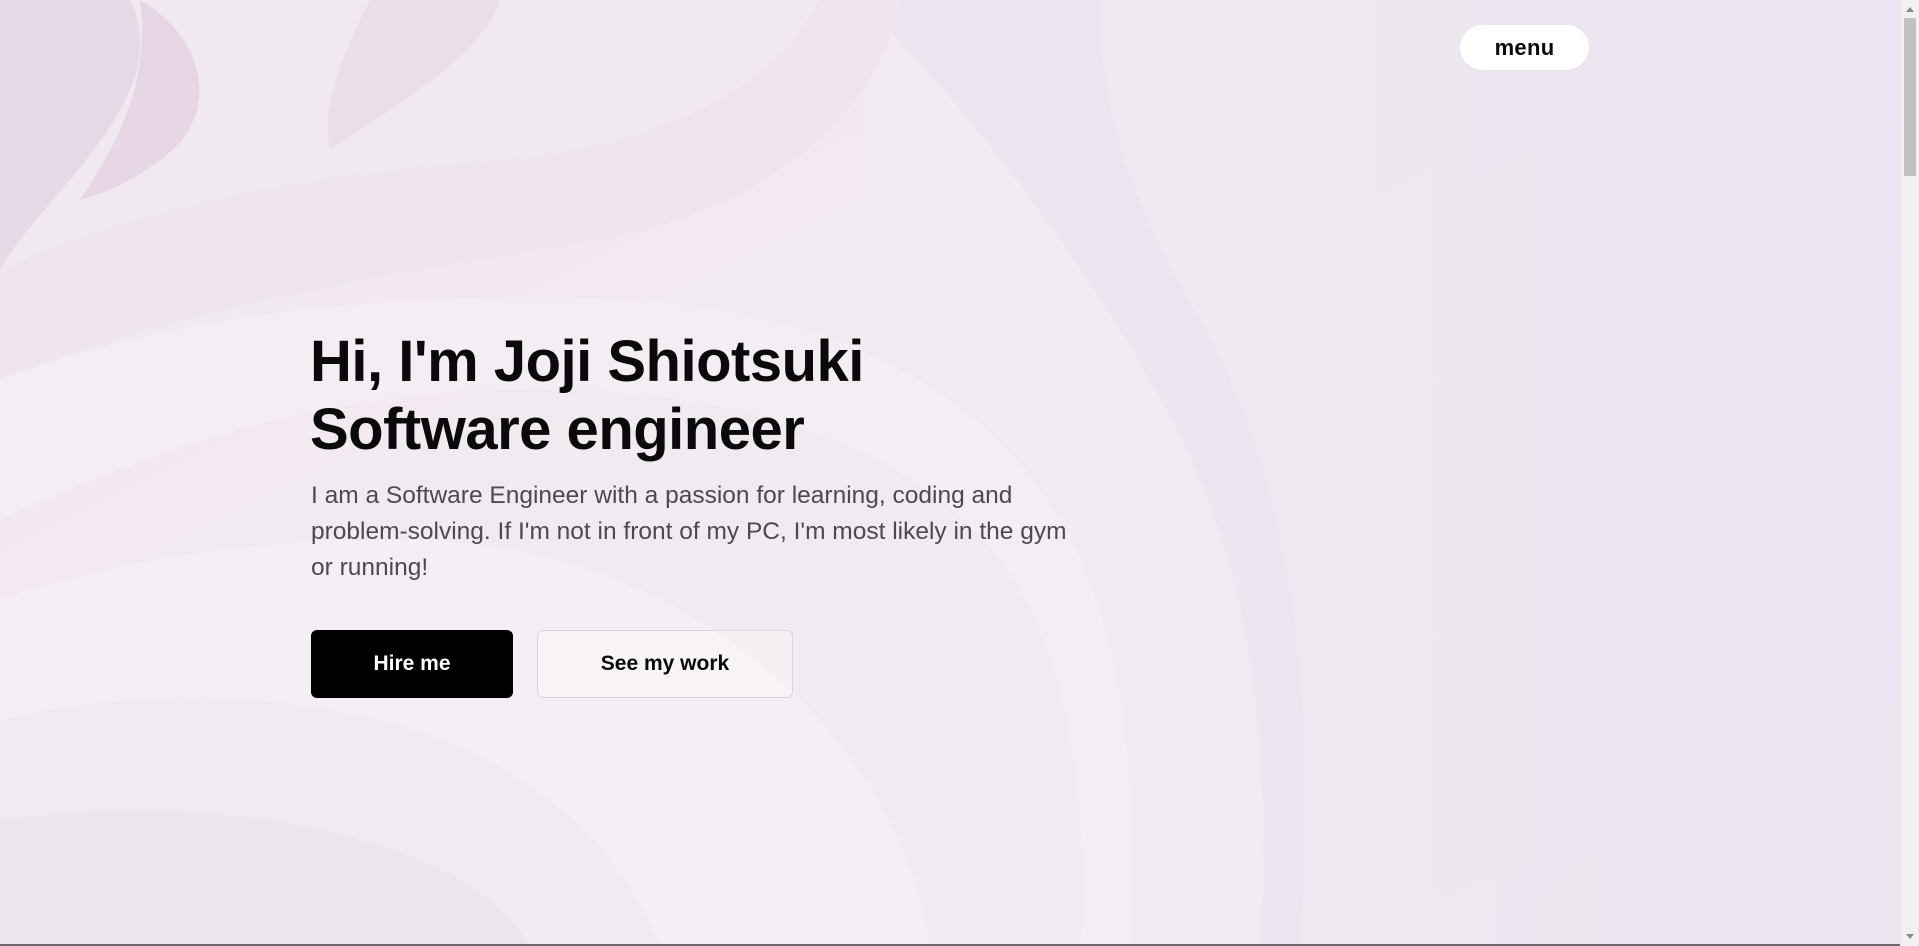  Describe the element at coordinates (557, 429) in the screenshot. I see `hero-title-line-2: Software engineer` at that location.